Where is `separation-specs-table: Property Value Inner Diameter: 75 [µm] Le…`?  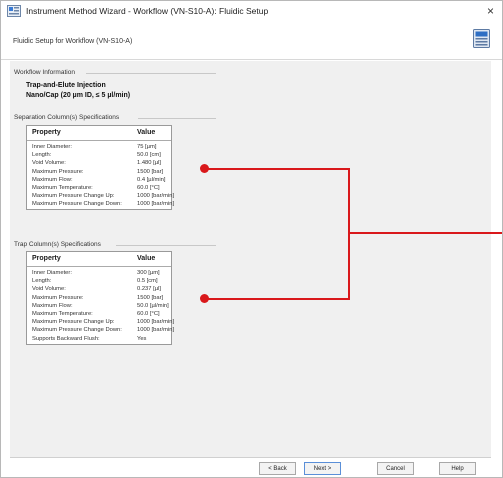
separation-specs-table: Property Value Inner Diameter: 75 [µm] Le… is located at coordinates (100, 167).